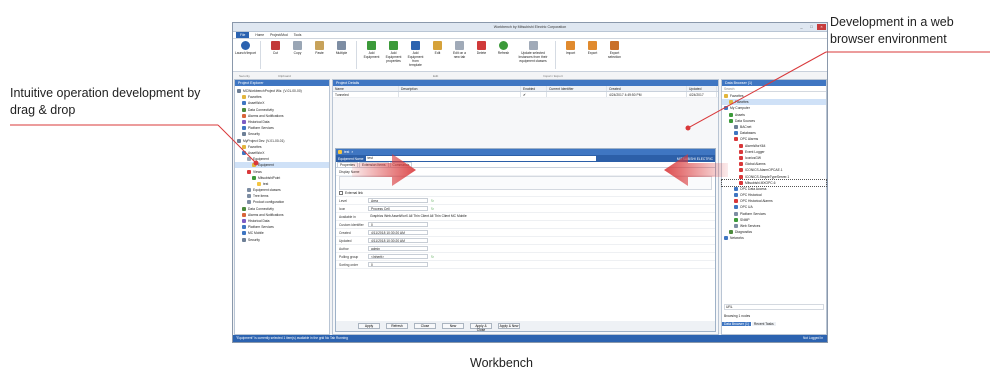  Describe the element at coordinates (279, 35) in the screenshot. I see `menu-project: Project/Mod` at that location.